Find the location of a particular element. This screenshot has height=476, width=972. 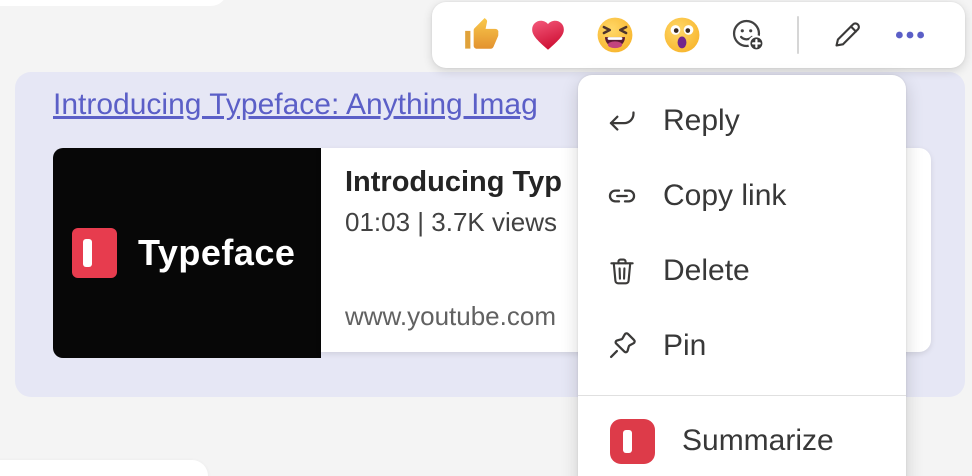

pin-icon is located at coordinates (622, 346).